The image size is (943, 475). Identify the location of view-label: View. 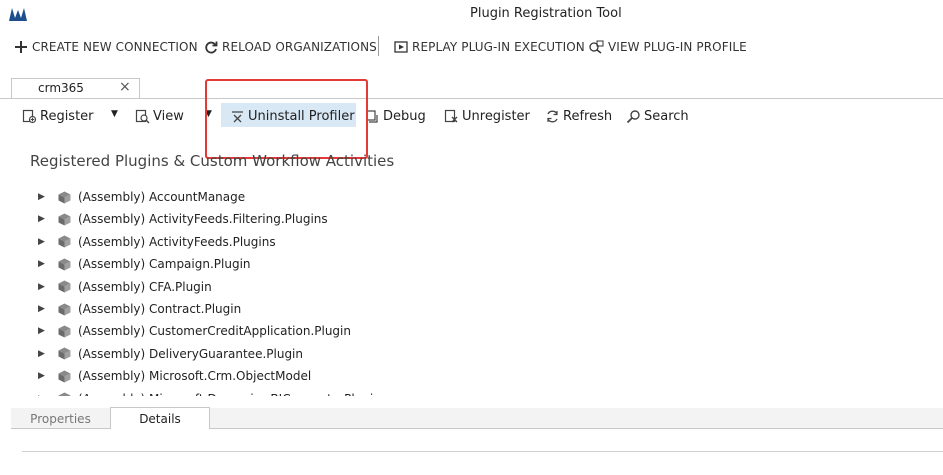
(168, 116).